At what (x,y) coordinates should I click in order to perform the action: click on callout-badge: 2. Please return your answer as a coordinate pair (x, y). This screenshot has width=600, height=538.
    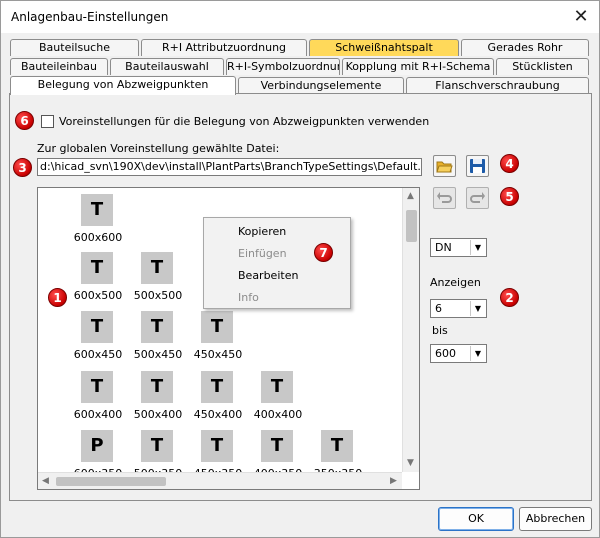
    Looking at the image, I should click on (509, 297).